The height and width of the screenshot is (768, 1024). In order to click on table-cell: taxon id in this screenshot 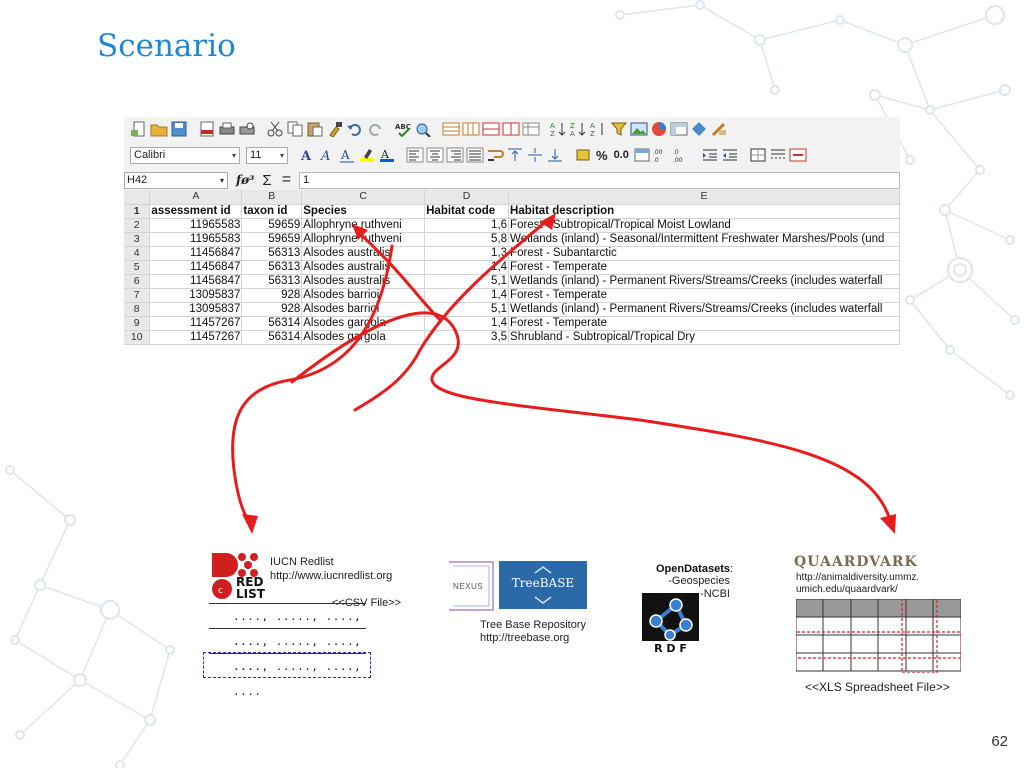, I will do `click(272, 211)`.